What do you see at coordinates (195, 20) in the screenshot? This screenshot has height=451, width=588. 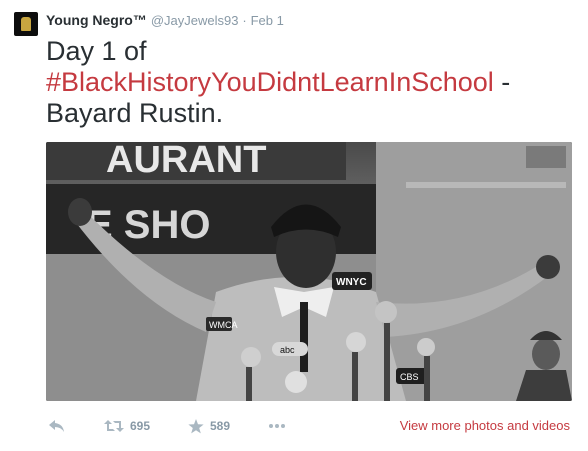 I see `author-handle: @JayJewels93` at bounding box center [195, 20].